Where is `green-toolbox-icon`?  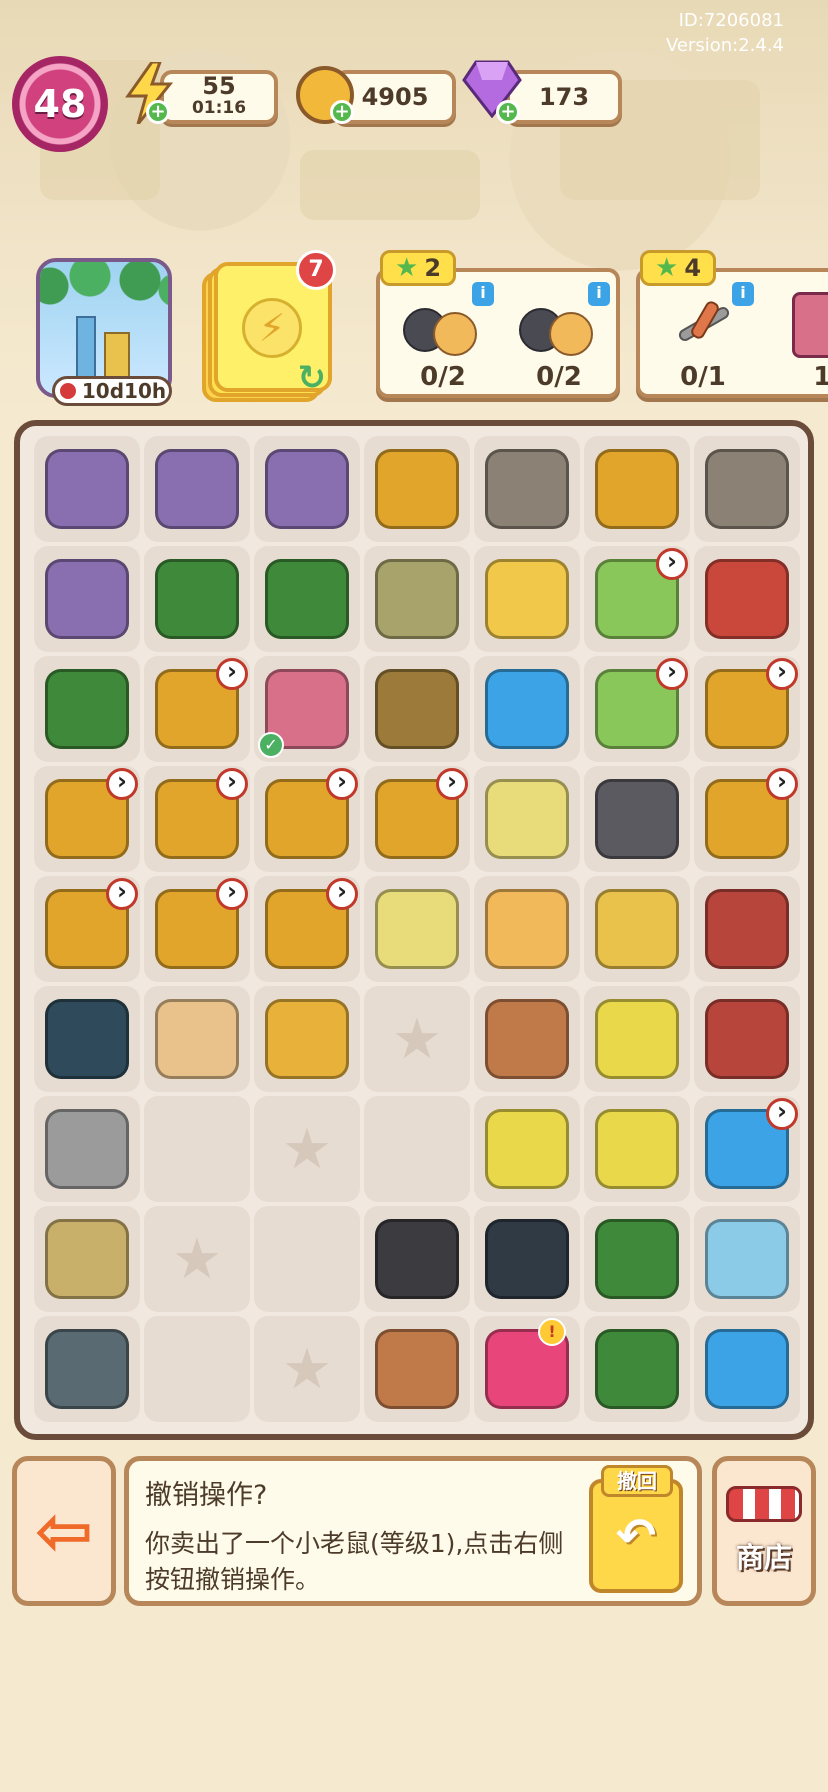 green-toolbox-icon is located at coordinates (87, 709).